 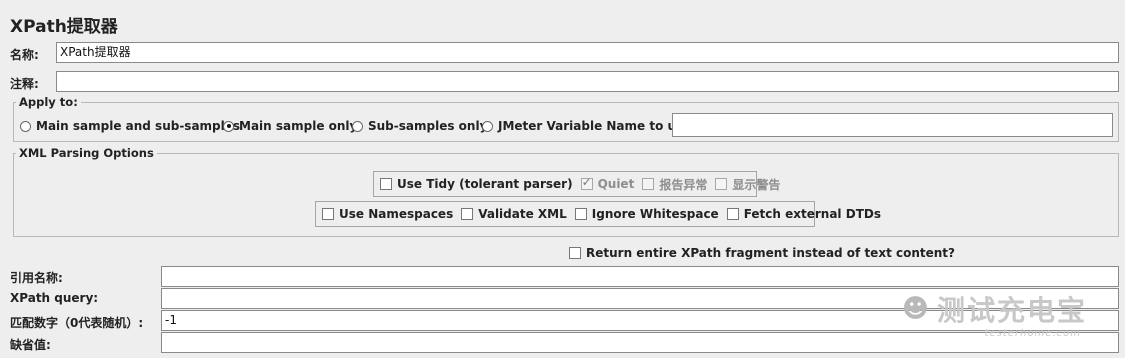 I want to click on checkbox-use-tidy: Use Tidy (tolerant parser), so click(x=476, y=184).